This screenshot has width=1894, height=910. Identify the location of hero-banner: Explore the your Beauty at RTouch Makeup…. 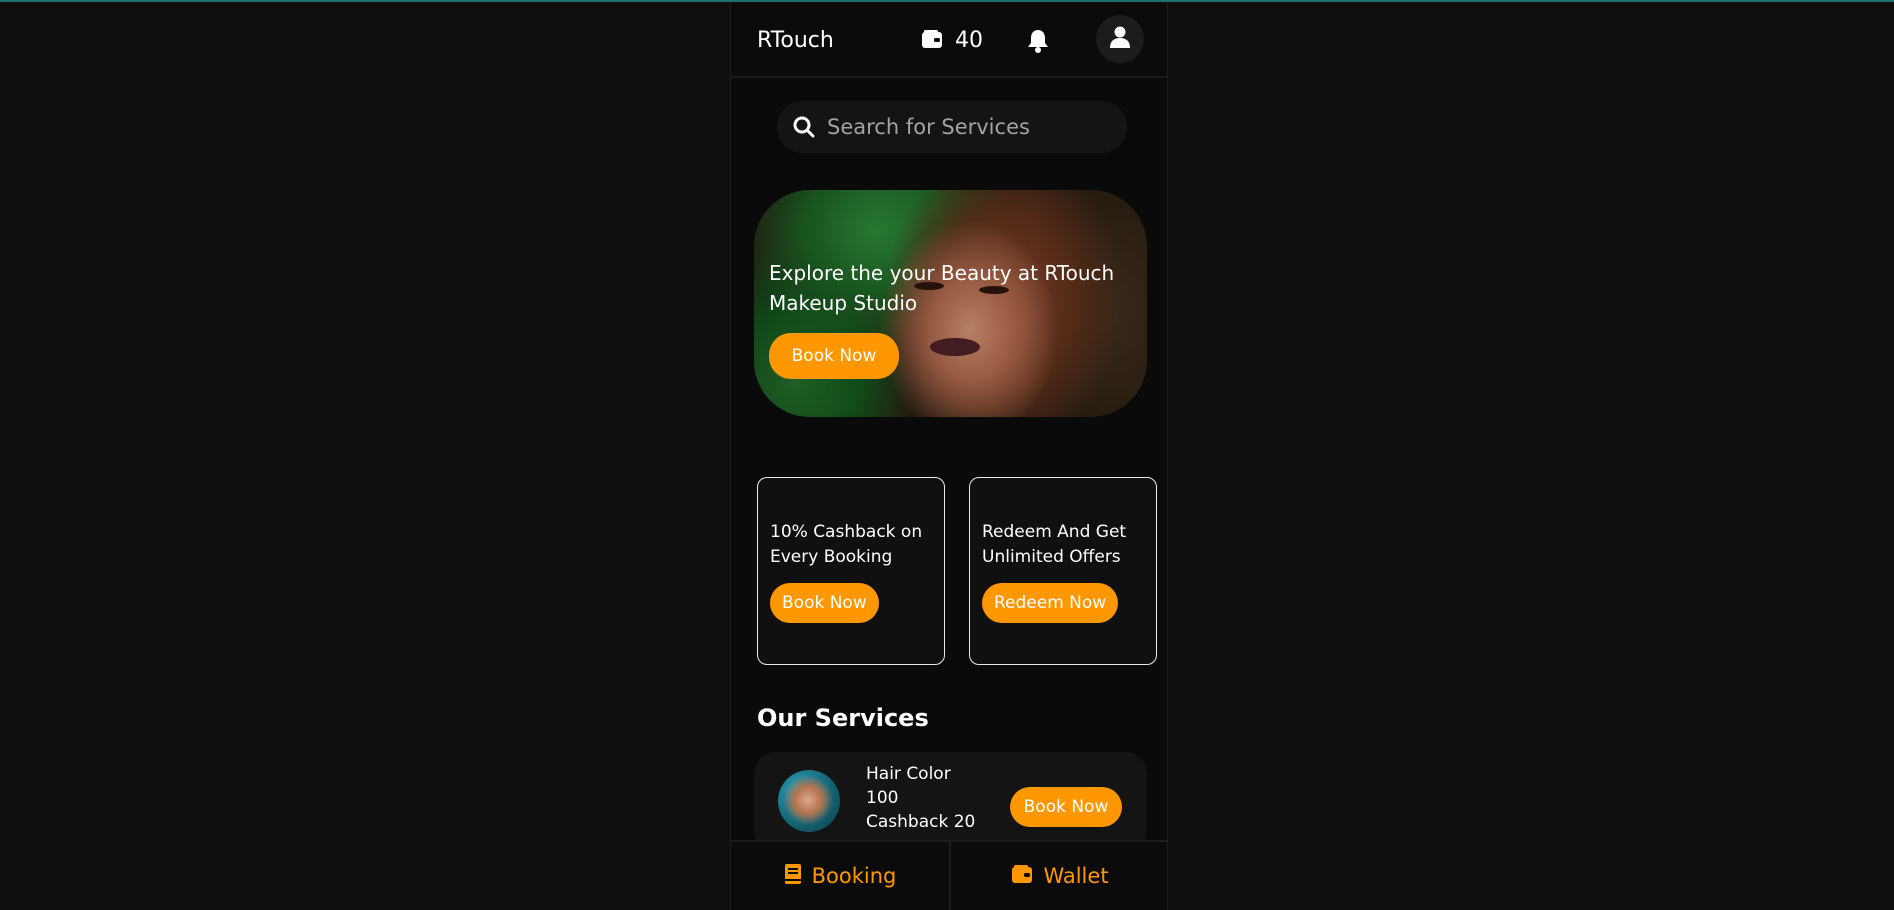
(950, 303).